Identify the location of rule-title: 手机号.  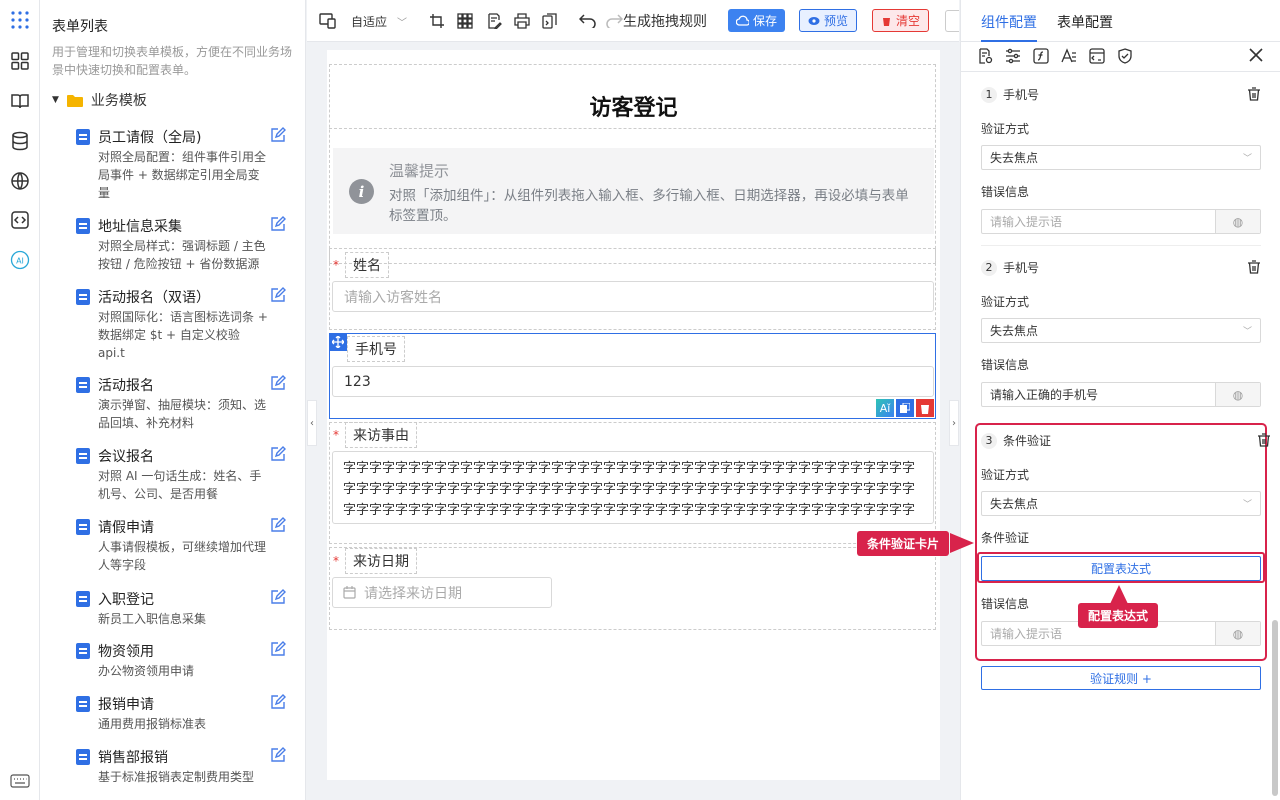
(1021, 95).